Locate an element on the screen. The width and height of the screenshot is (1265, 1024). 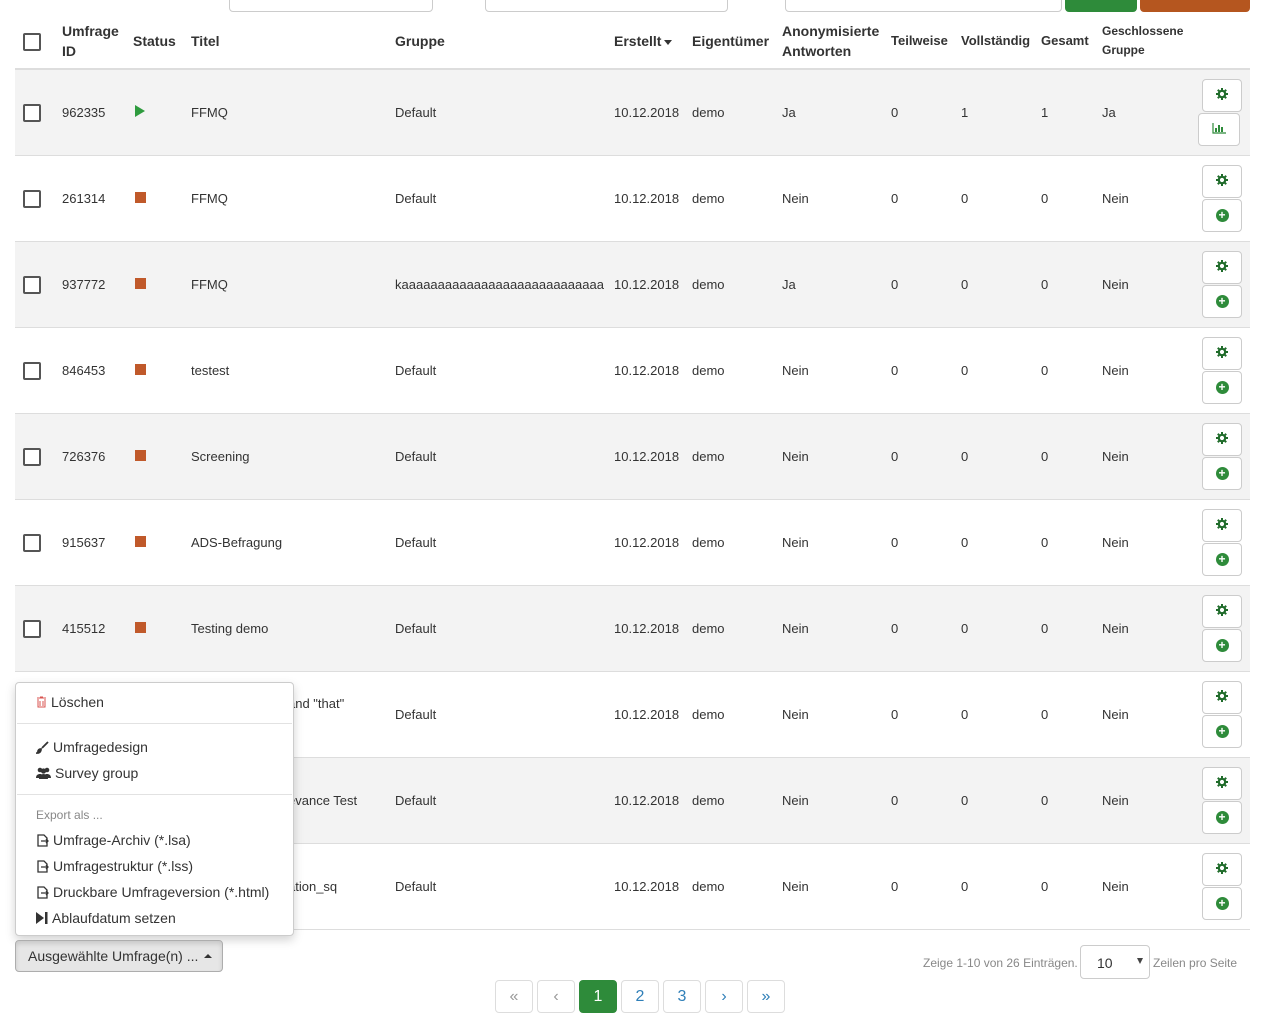
page-prev: ‹ is located at coordinates (556, 996).